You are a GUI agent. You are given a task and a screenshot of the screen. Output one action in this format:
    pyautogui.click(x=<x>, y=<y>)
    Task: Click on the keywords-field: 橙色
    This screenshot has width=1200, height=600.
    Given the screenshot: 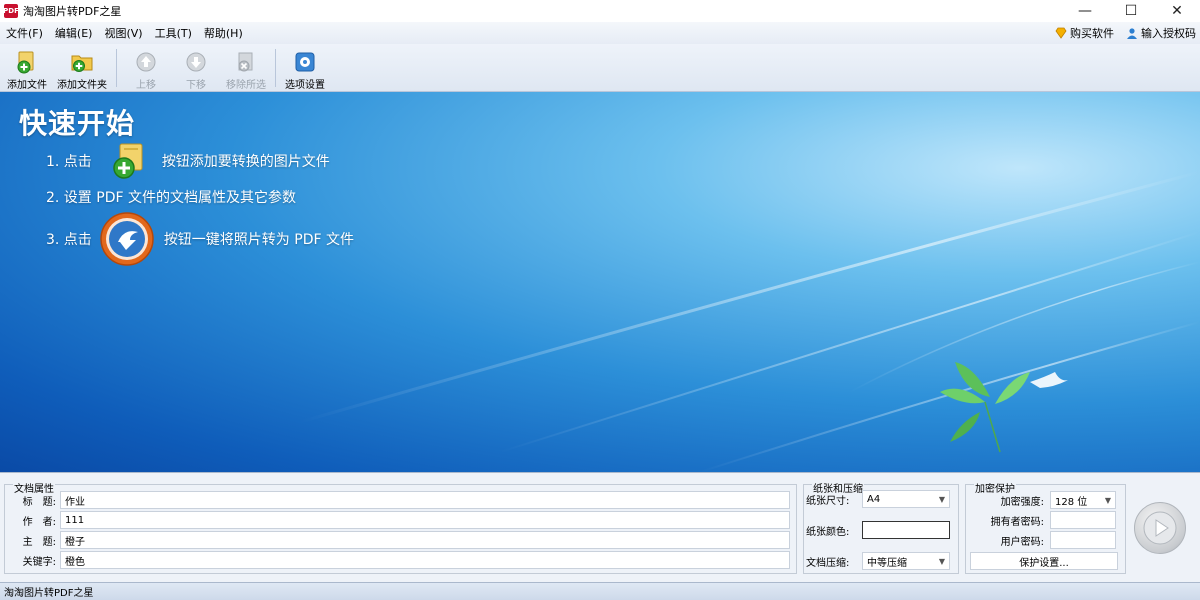 What is the action you would take?
    pyautogui.click(x=425, y=560)
    